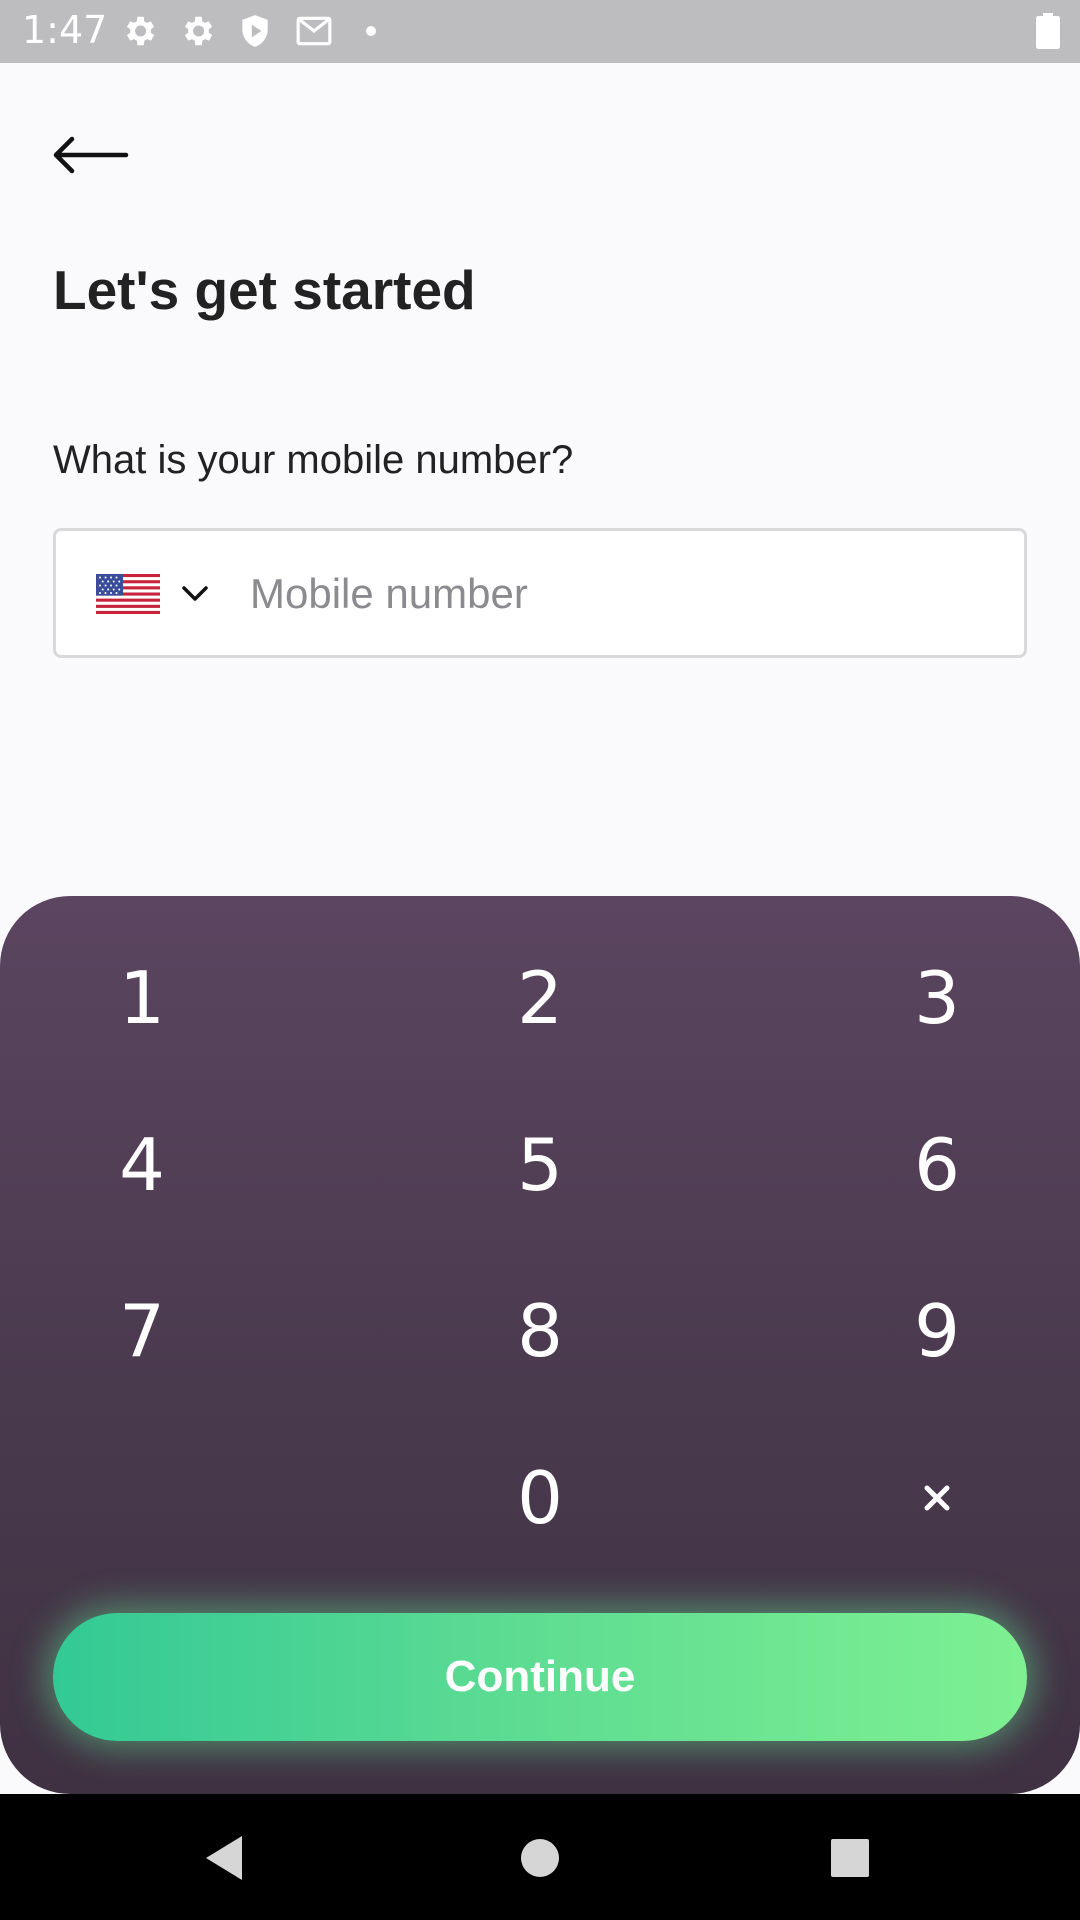  I want to click on delete-key, so click(937, 1498).